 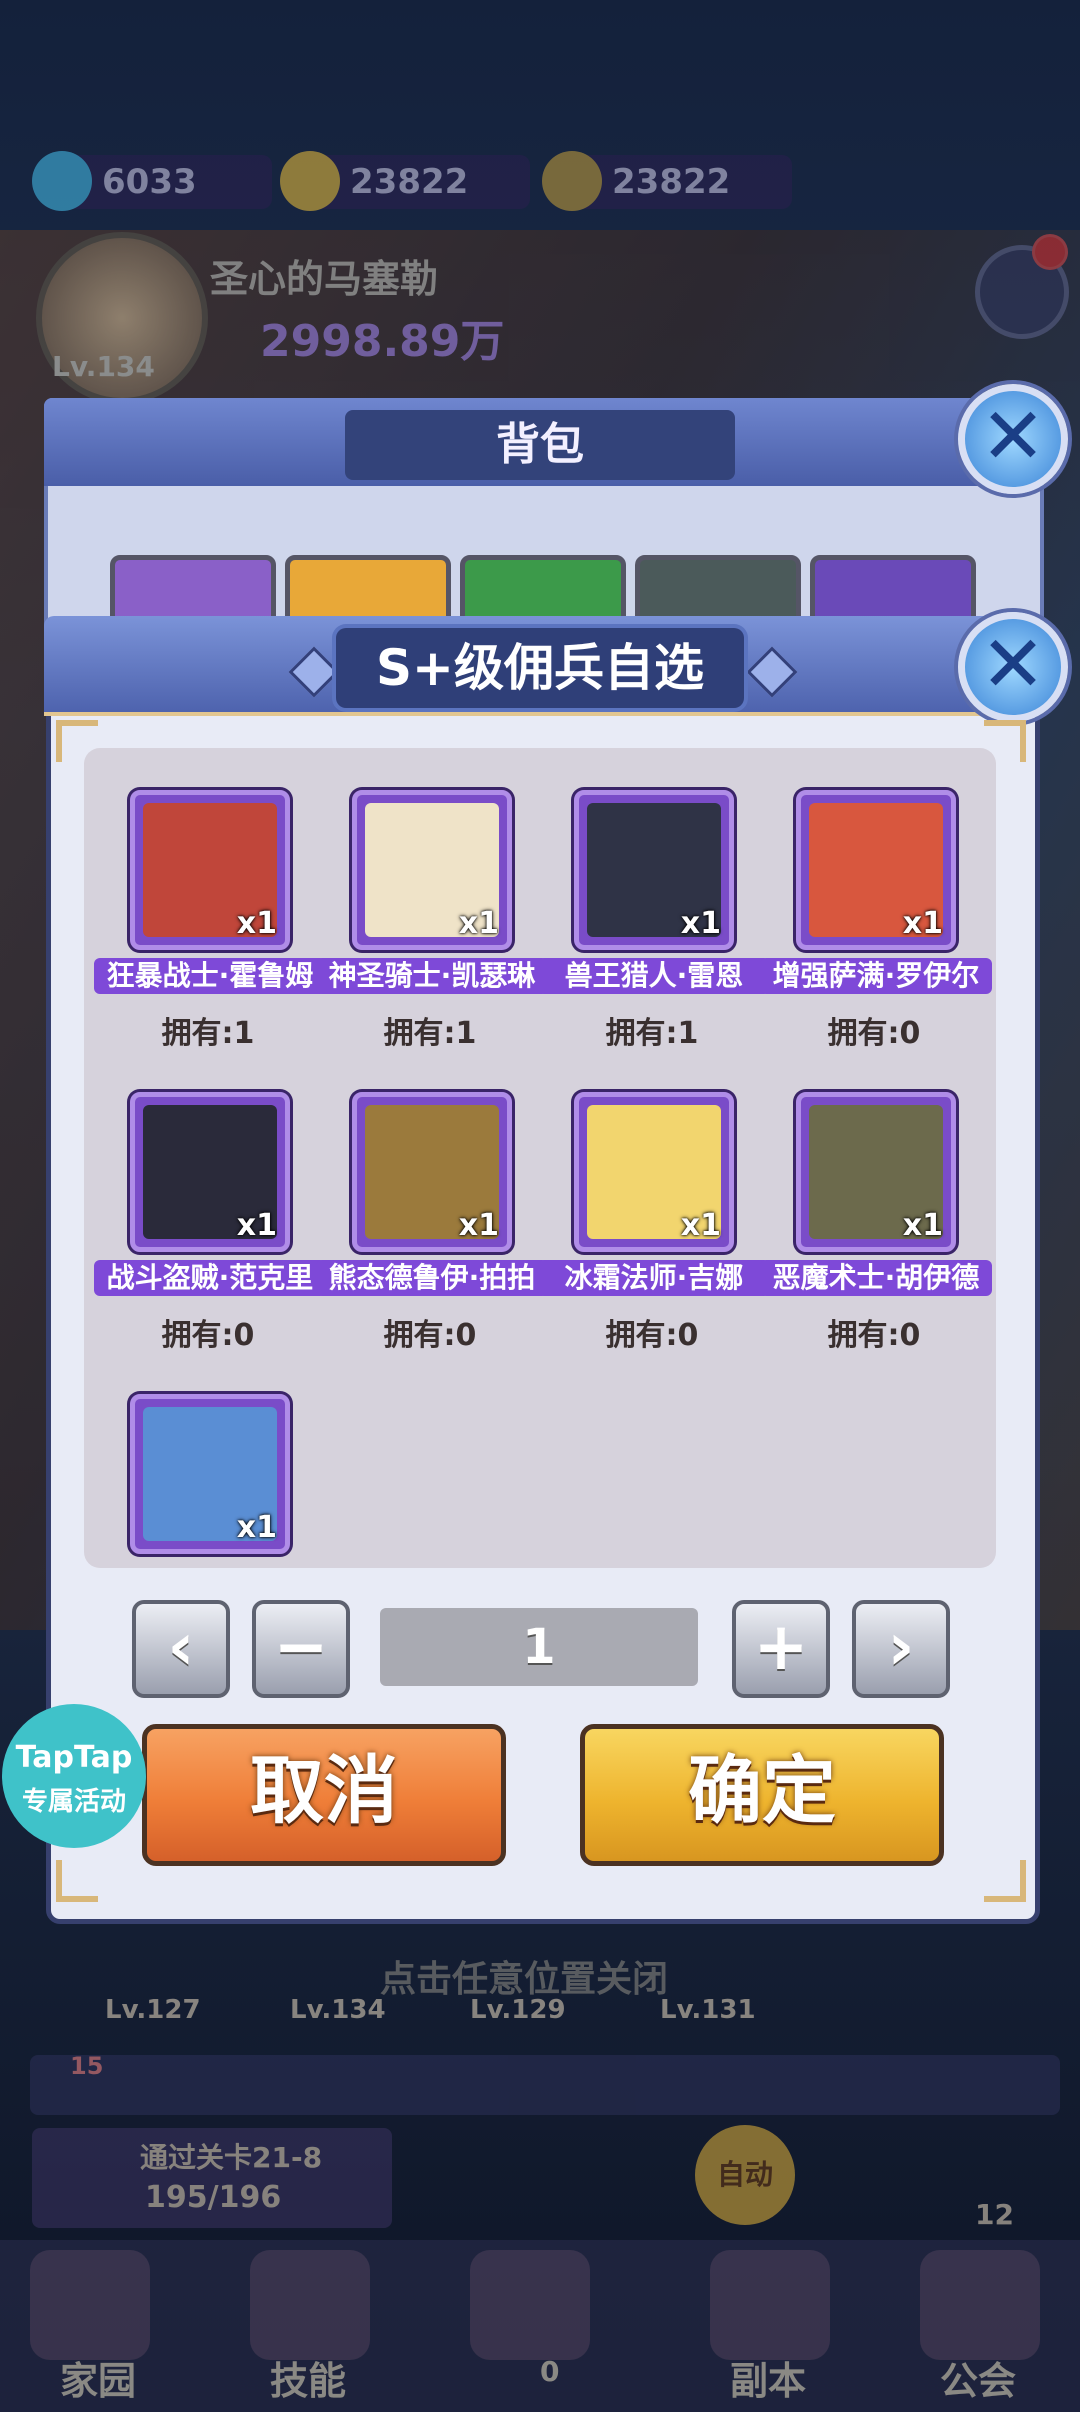 What do you see at coordinates (994, 2214) in the screenshot?
I see `level-count: 12` at bounding box center [994, 2214].